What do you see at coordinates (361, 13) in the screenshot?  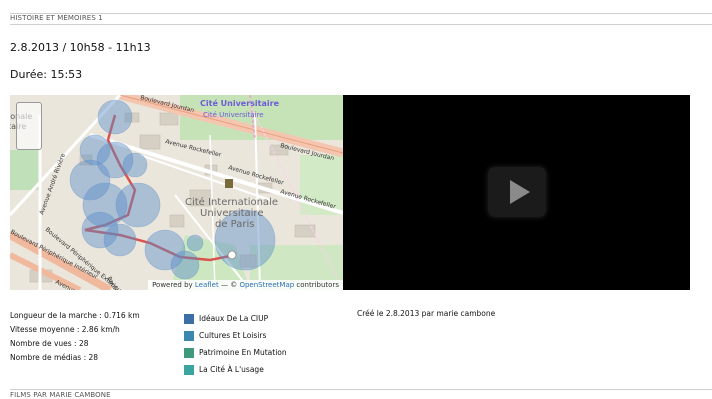 I see `top-divider` at bounding box center [361, 13].